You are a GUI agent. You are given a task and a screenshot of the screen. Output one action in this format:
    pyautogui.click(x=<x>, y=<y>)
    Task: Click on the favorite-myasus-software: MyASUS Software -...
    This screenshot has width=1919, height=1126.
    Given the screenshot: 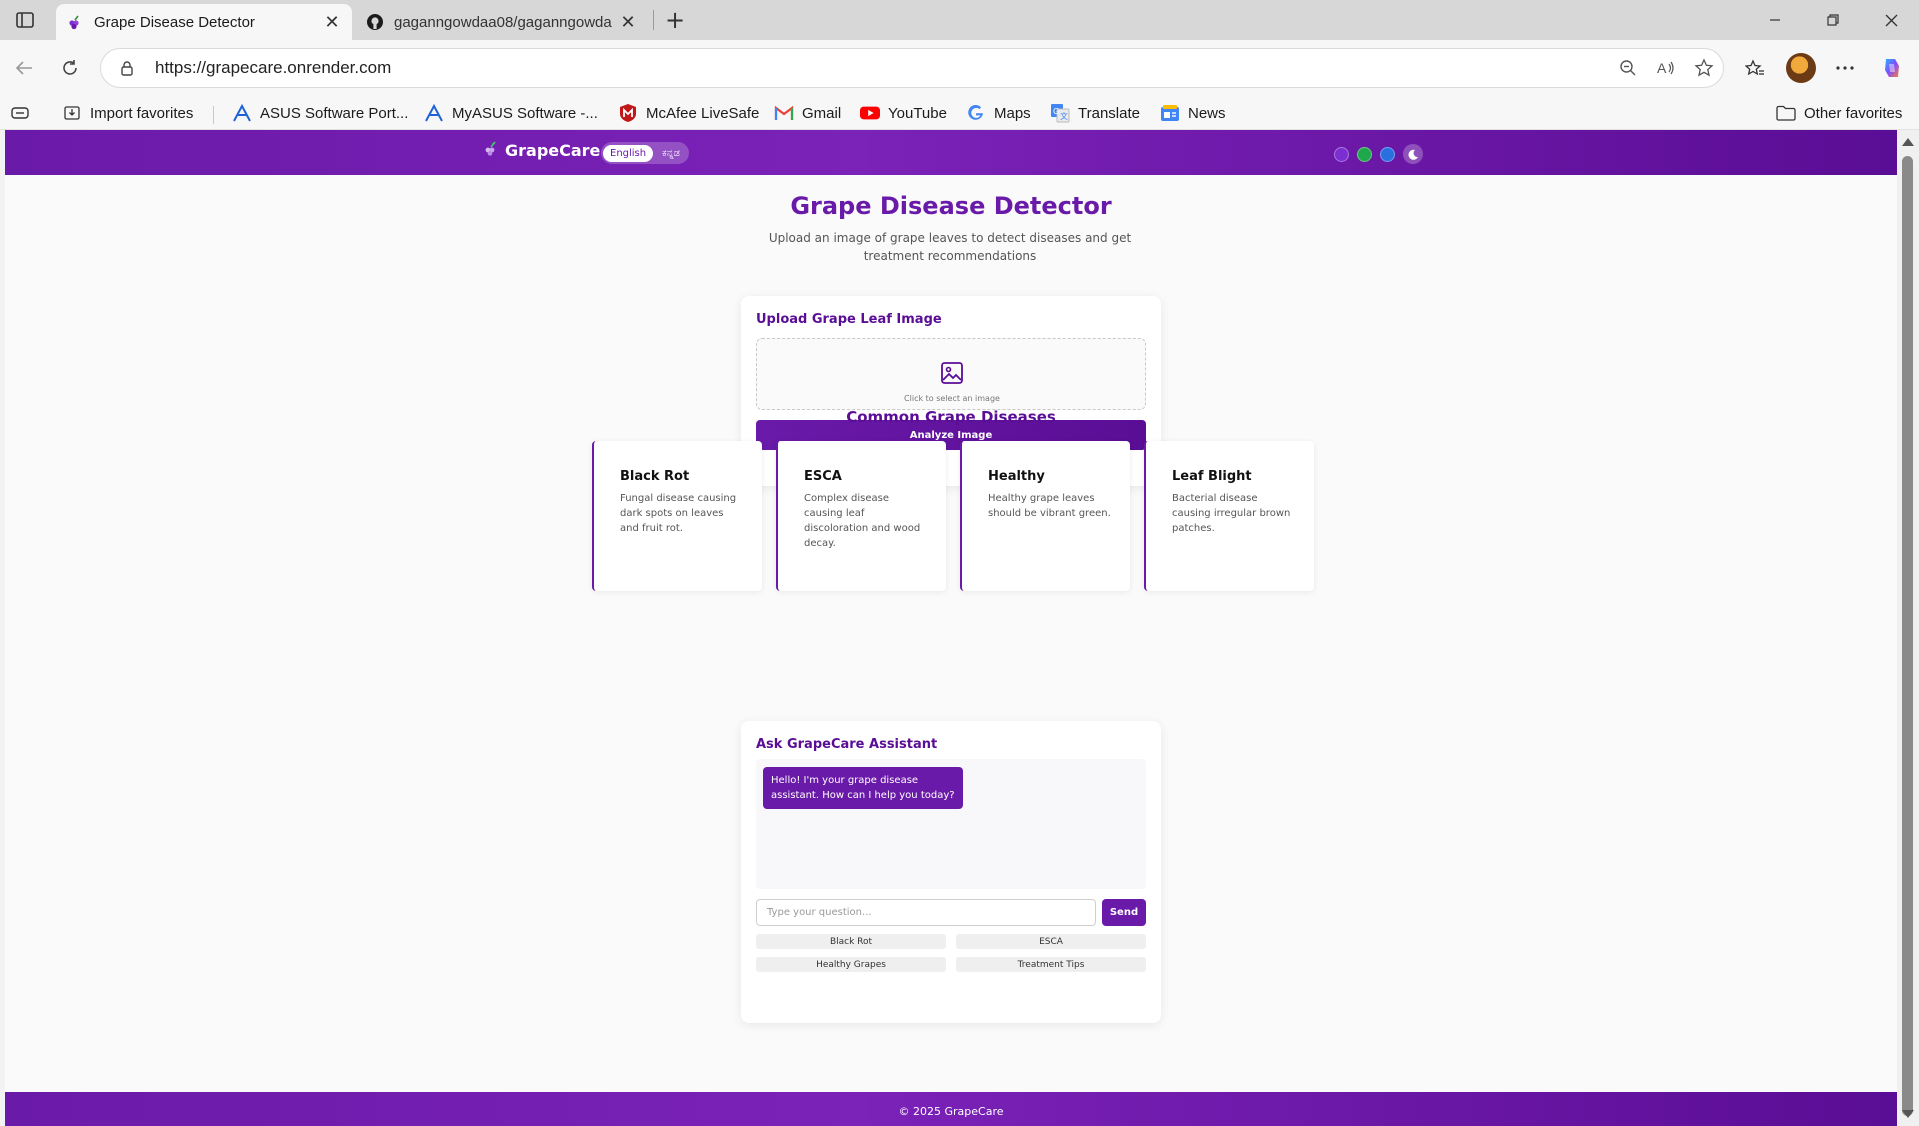 What is the action you would take?
    pyautogui.click(x=511, y=113)
    